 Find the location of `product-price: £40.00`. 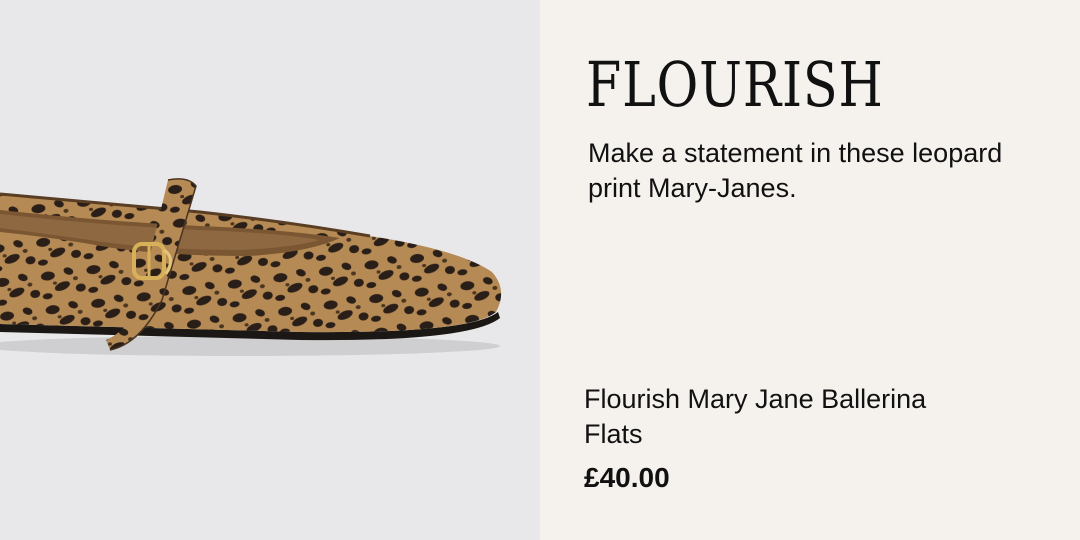

product-price: £40.00 is located at coordinates (627, 477).